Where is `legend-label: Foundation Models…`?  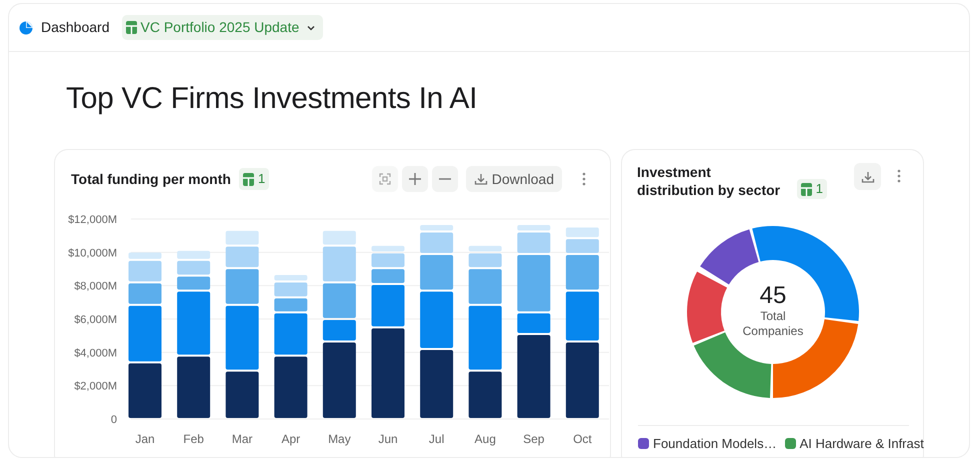 legend-label: Foundation Models… is located at coordinates (715, 444).